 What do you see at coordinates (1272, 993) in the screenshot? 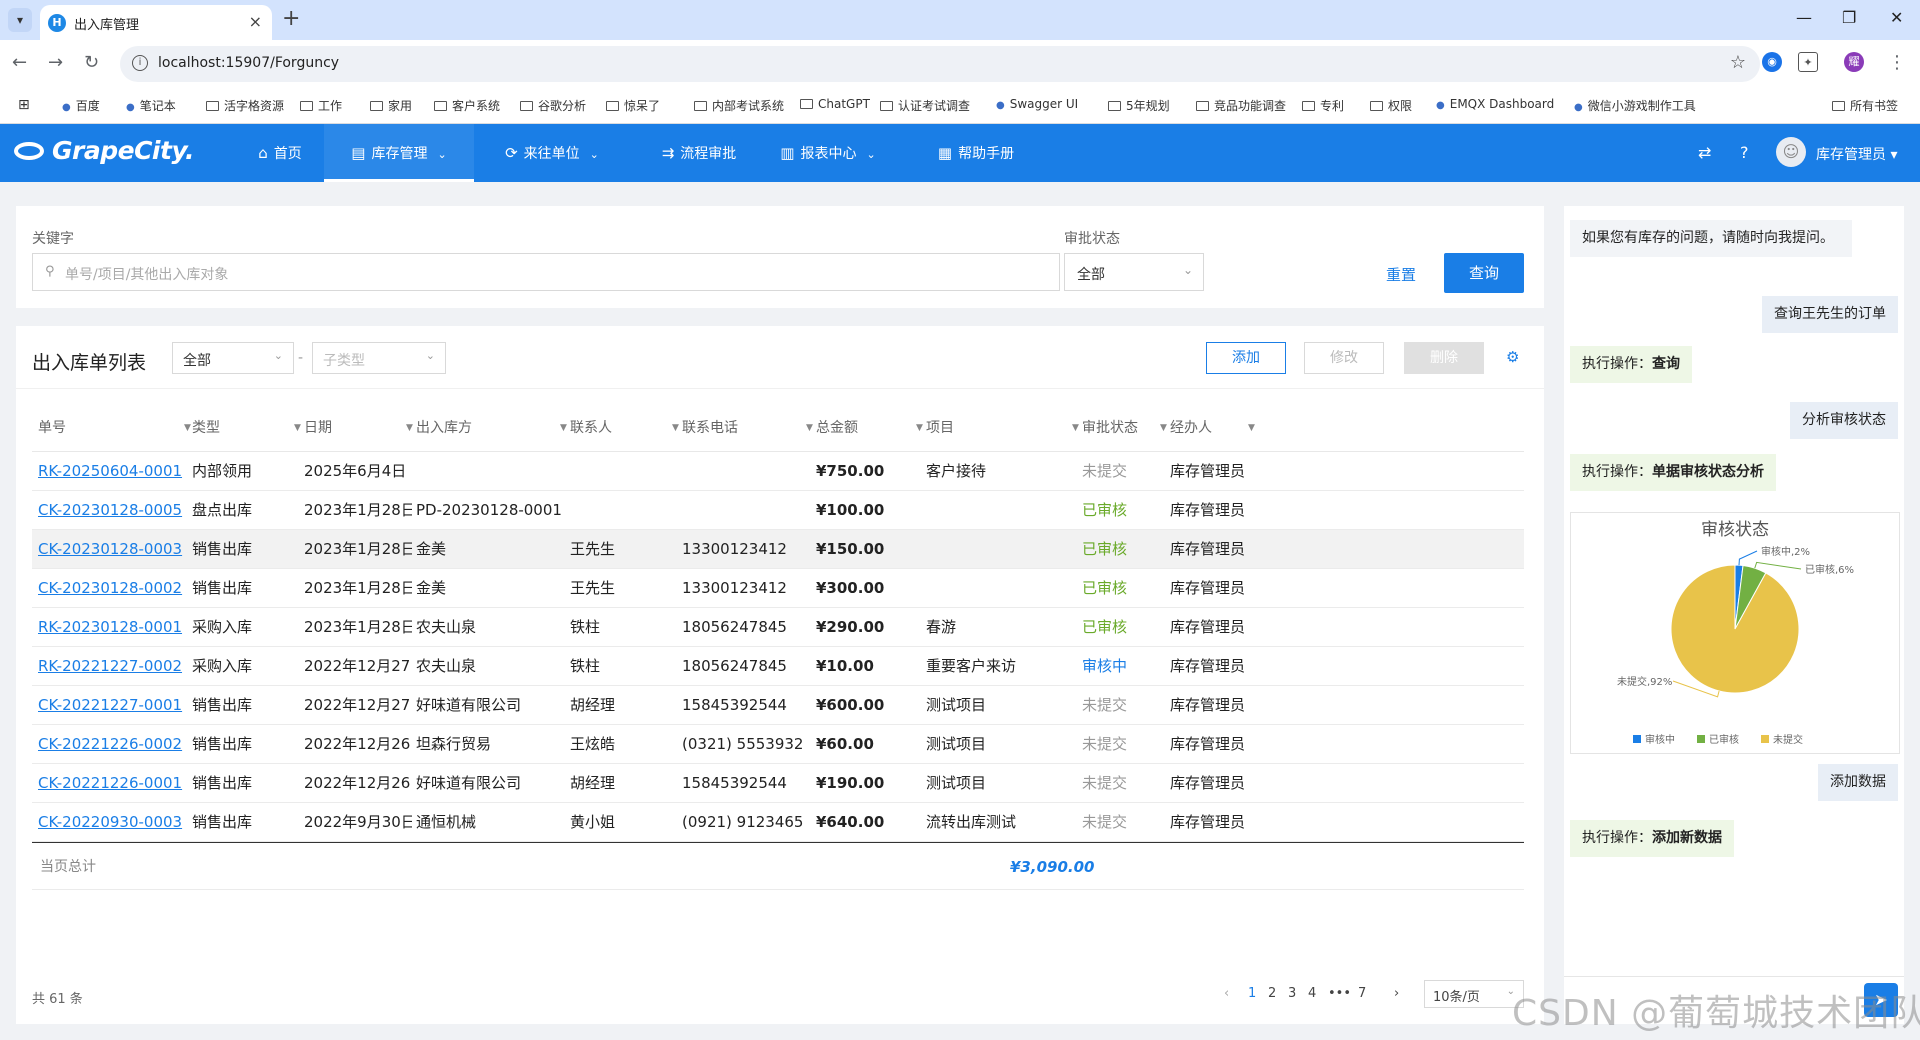
I see `page-number: 2` at bounding box center [1272, 993].